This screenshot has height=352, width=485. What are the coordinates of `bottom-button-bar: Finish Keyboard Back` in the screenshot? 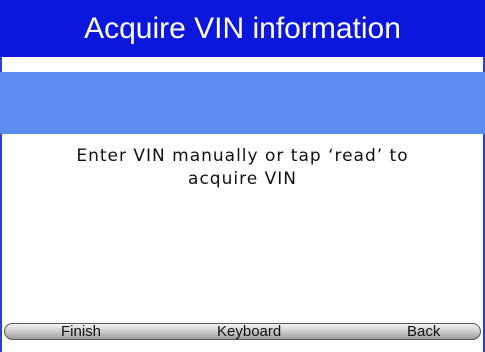 It's located at (242, 331).